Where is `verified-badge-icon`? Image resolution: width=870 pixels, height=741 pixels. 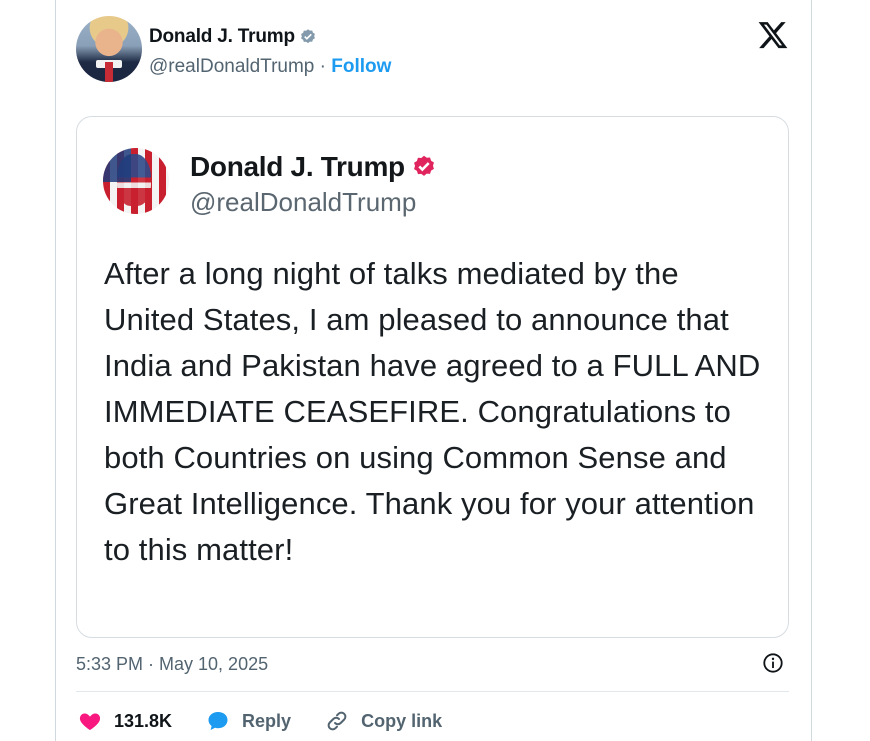
verified-badge-icon is located at coordinates (307, 36).